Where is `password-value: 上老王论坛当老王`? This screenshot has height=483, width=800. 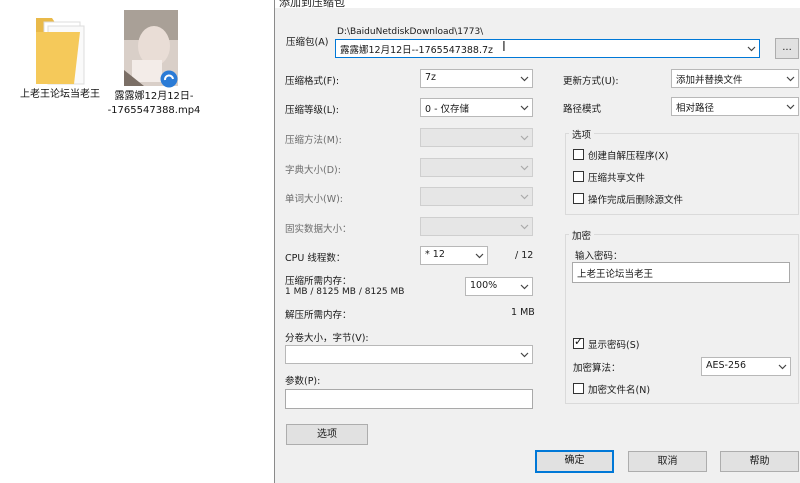
password-value: 上老王论坛当老王 is located at coordinates (615, 274).